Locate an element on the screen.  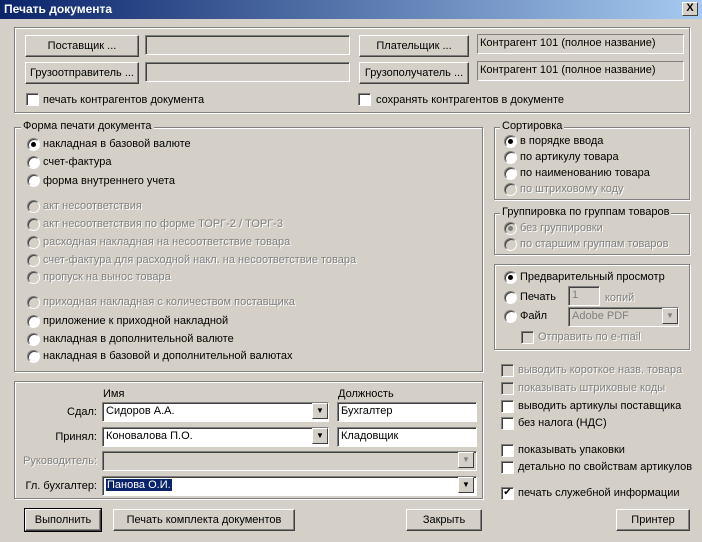
chief-accountant-select: Панова О.И. is located at coordinates (289, 486).